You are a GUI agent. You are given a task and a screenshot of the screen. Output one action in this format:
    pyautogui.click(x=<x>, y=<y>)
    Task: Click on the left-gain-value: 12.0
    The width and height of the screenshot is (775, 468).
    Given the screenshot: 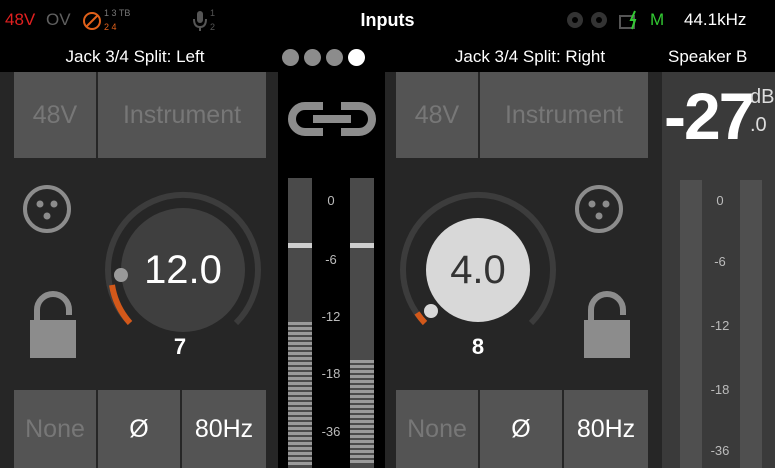 What is the action you would take?
    pyautogui.click(x=183, y=270)
    